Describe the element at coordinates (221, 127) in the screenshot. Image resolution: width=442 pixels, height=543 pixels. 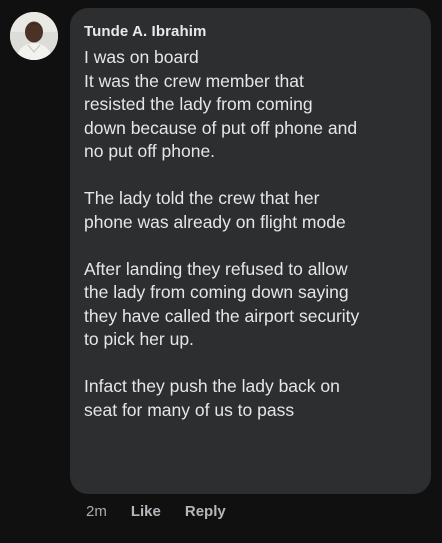
I see `comment-line: down because of put off phone and` at that location.